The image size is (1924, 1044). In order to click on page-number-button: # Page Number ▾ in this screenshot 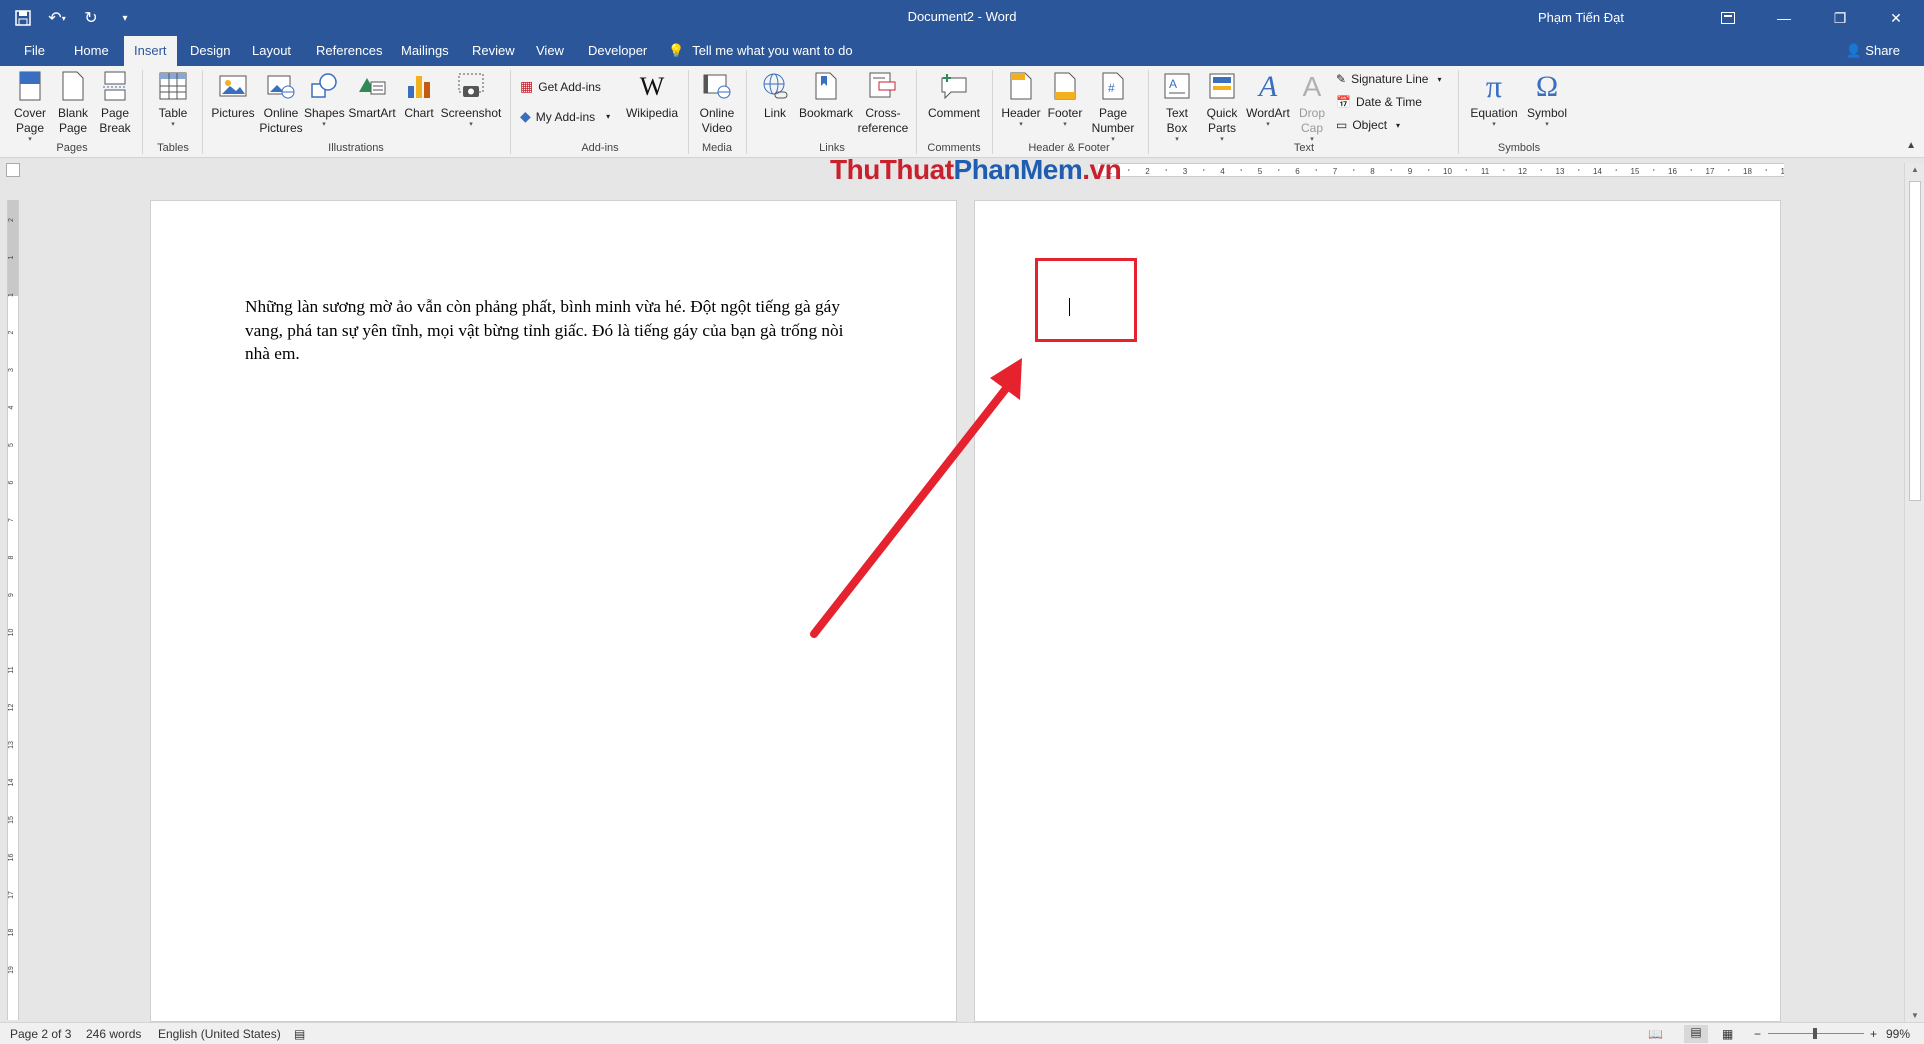, I will do `click(1113, 107)`.